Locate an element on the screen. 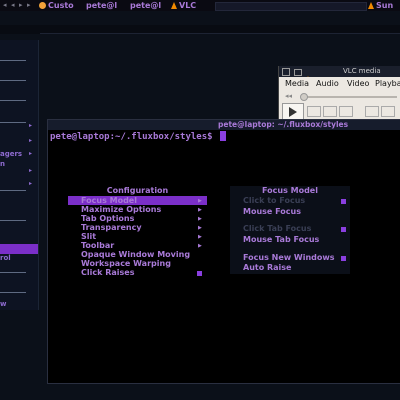 This screenshot has height=400, width=400. prev-workspace-arrow: ◂ is located at coordinates (5, 5).